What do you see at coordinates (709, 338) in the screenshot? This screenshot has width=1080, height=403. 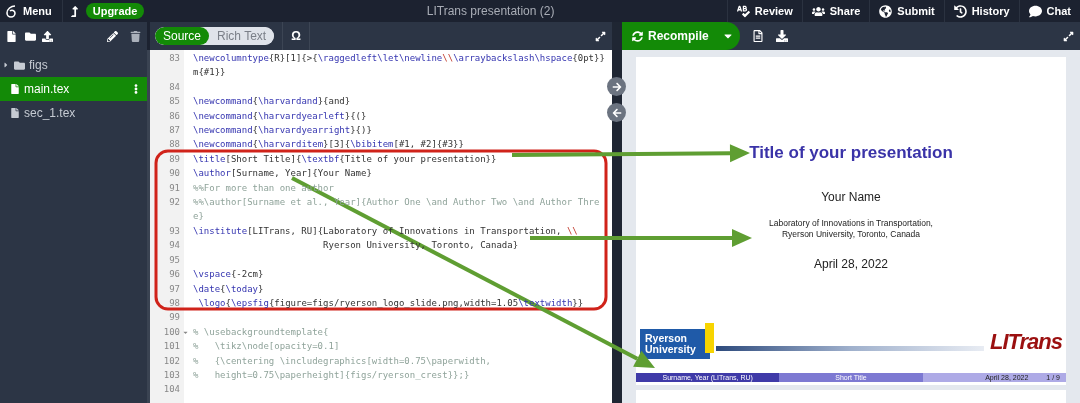 I see `logo-accent-bar` at bounding box center [709, 338].